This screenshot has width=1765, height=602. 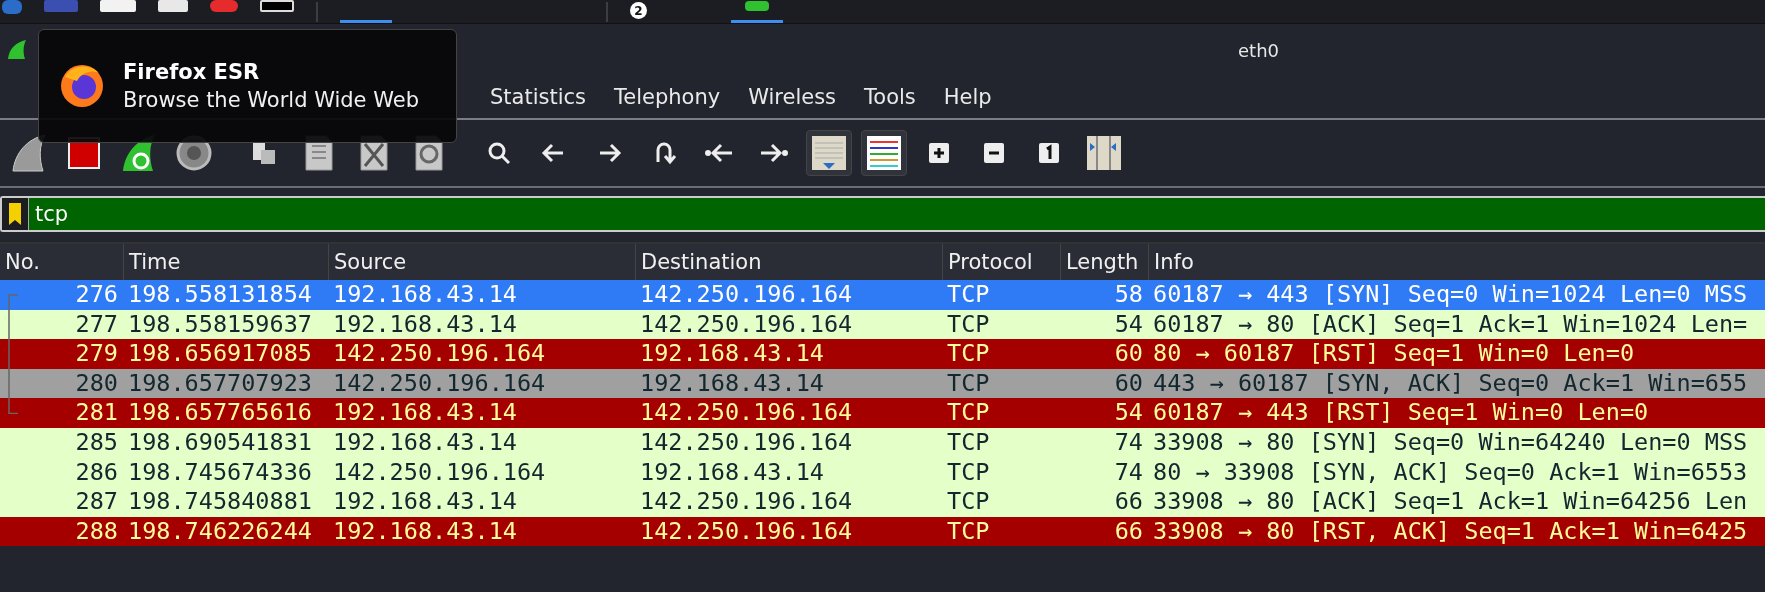 What do you see at coordinates (499, 153) in the screenshot?
I see `search-icon` at bounding box center [499, 153].